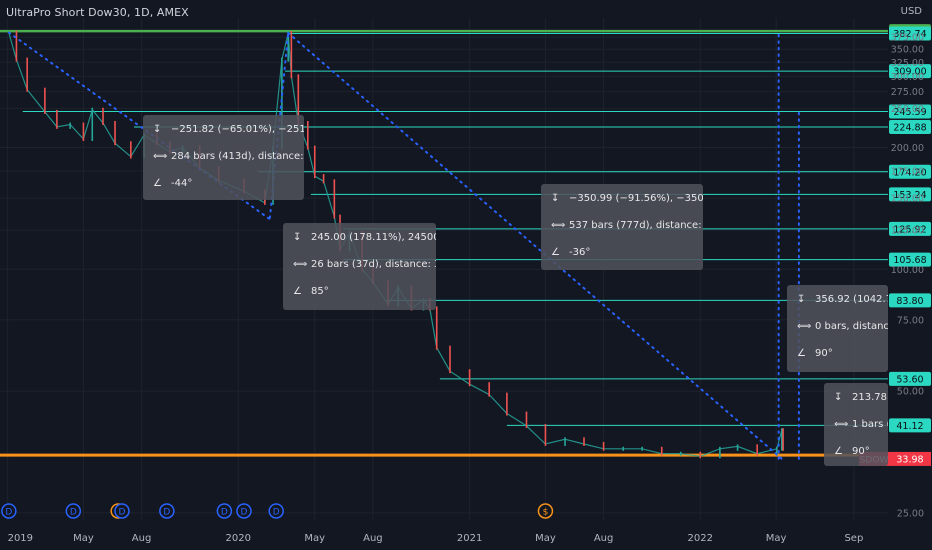 Image resolution: width=932 pixels, height=550 pixels. I want to click on measure-tooltip-text: −251.82 (−65.01%), −25182, so click(237, 129).